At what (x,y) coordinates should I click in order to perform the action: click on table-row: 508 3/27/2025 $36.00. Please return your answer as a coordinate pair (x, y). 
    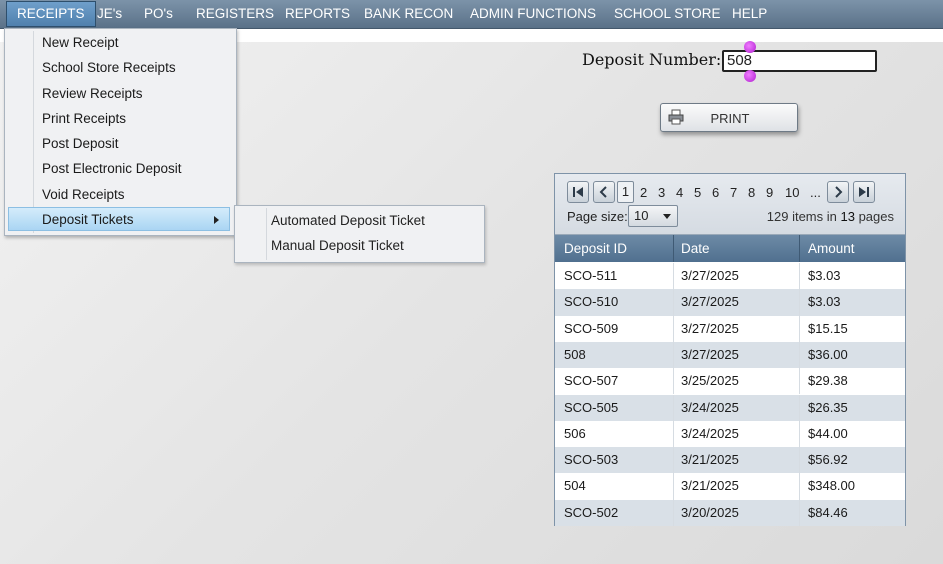
    Looking at the image, I should click on (730, 355).